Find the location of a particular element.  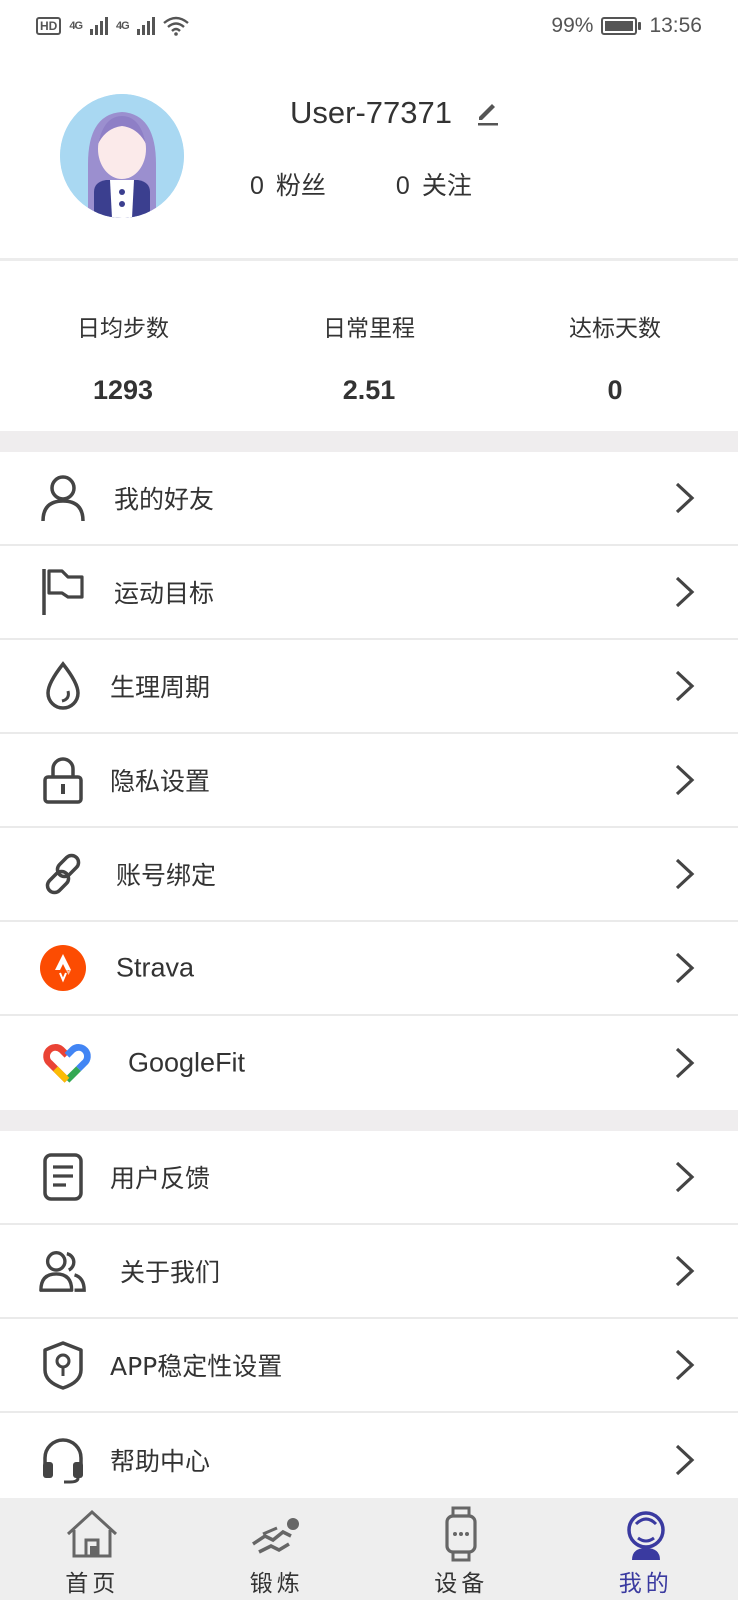

strava-icon is located at coordinates (63, 968).